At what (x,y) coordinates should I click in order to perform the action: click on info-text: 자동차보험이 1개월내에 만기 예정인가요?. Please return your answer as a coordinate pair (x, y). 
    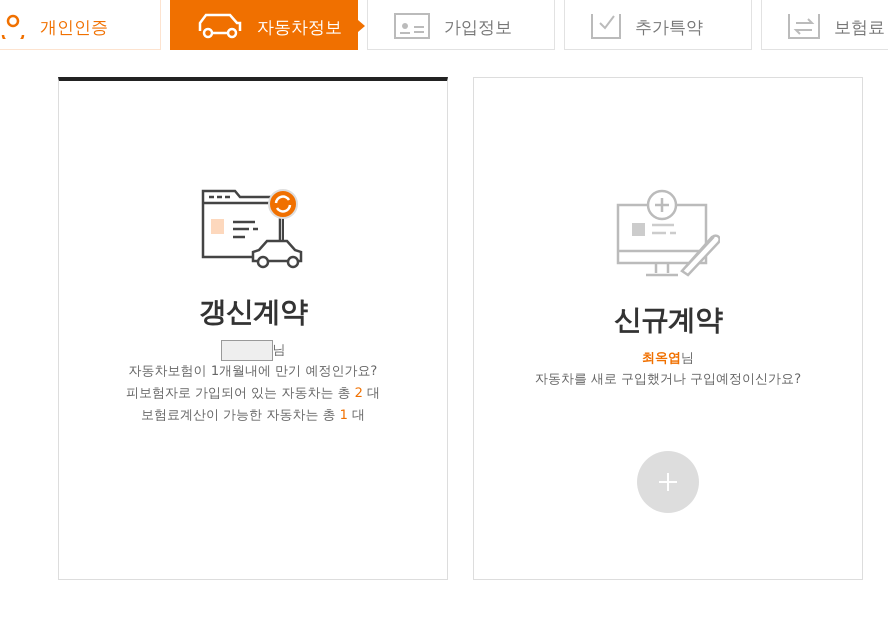
    Looking at the image, I should click on (253, 372).